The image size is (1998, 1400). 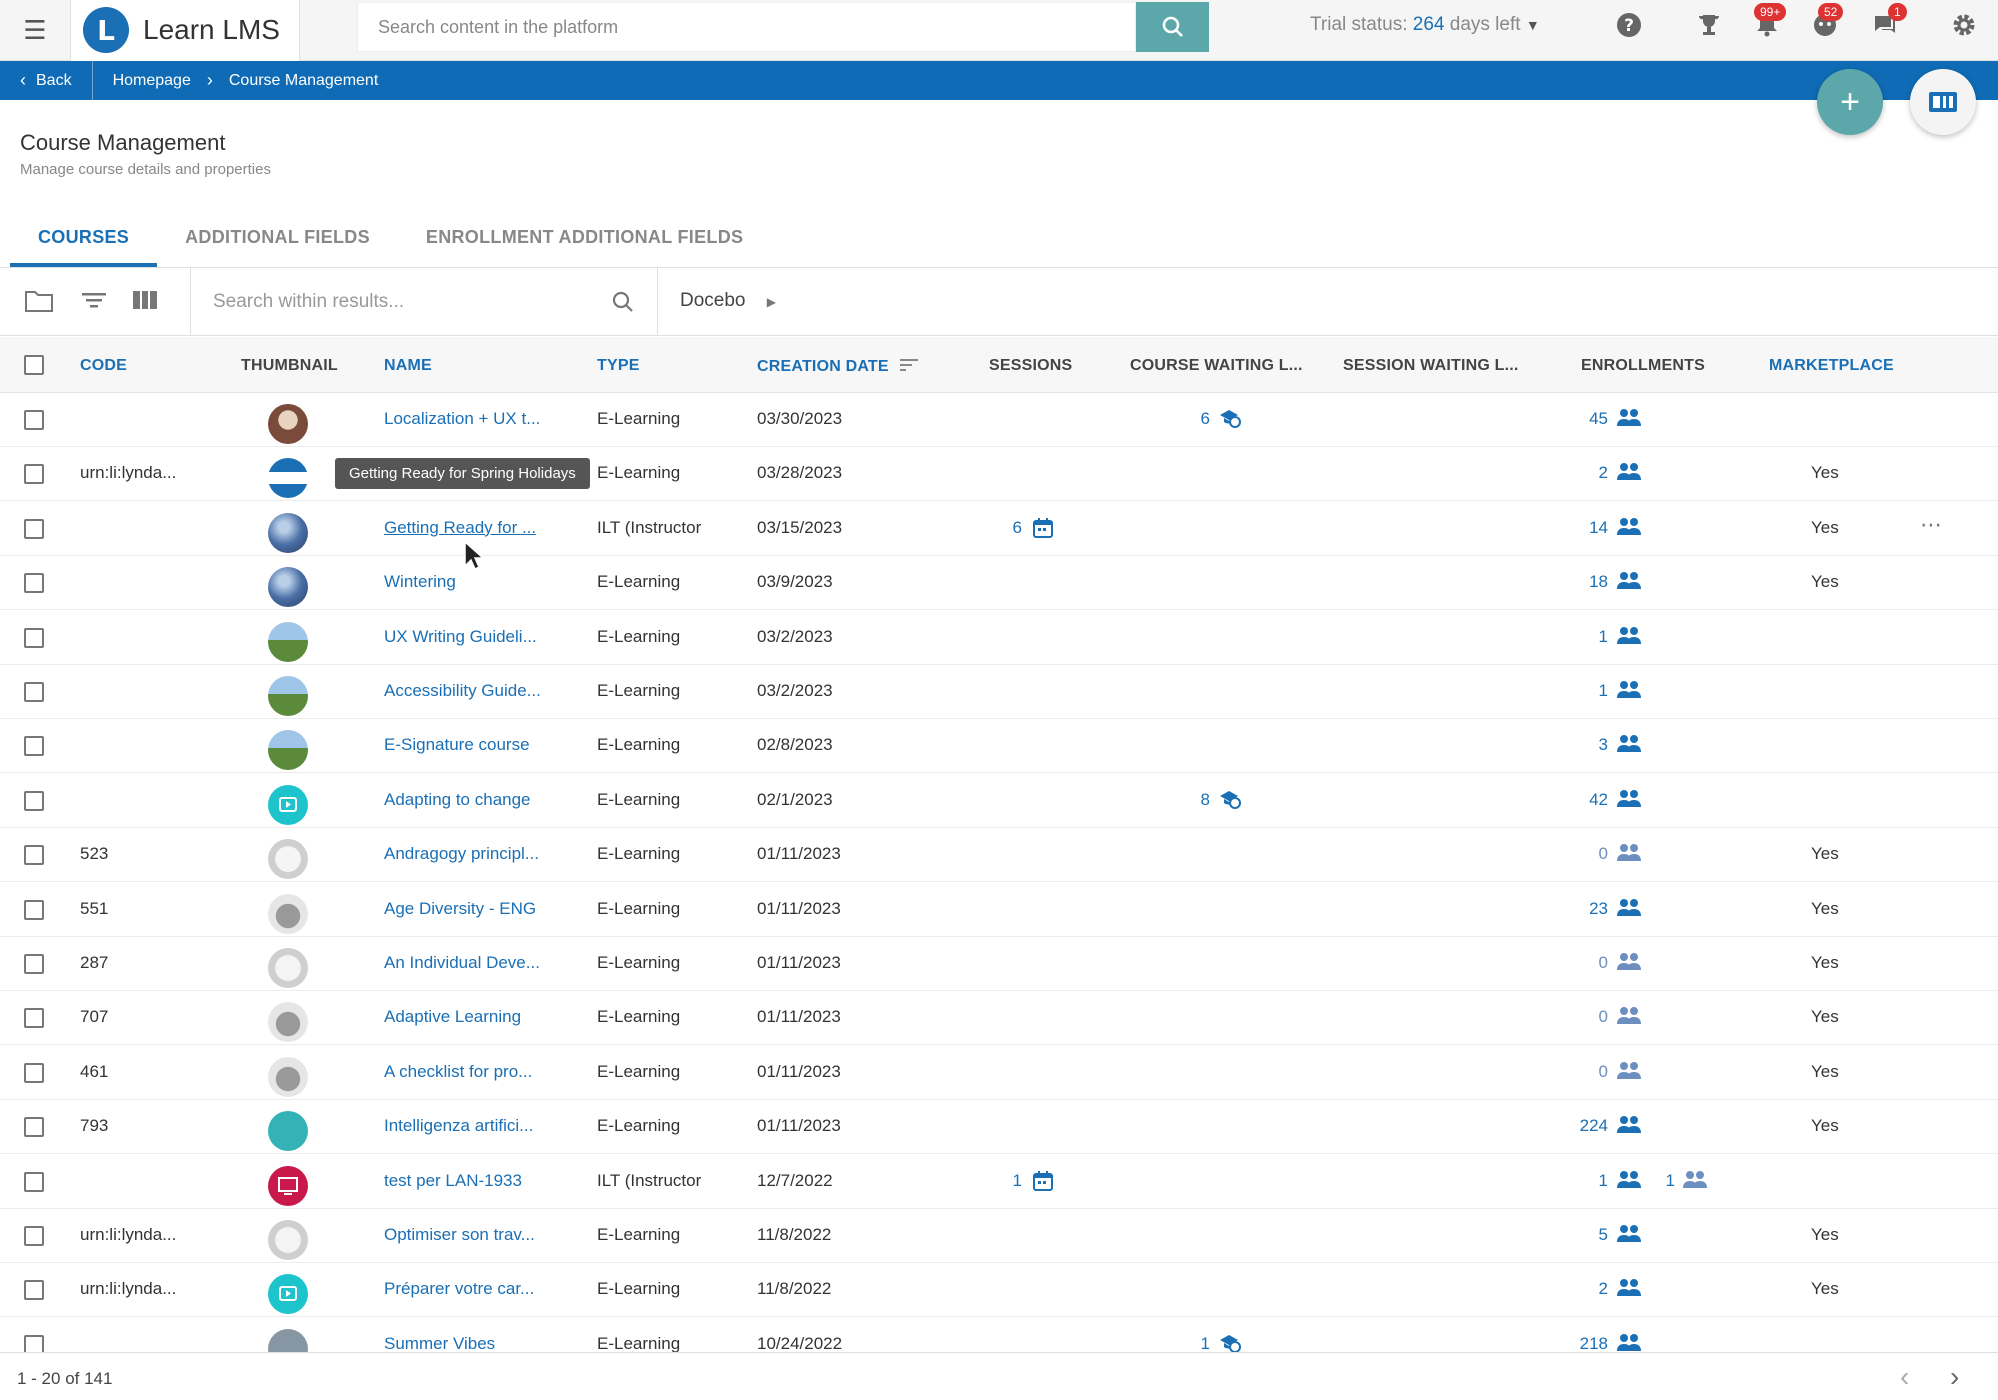 I want to click on row-enrollments: 5, so click(x=1584, y=1235).